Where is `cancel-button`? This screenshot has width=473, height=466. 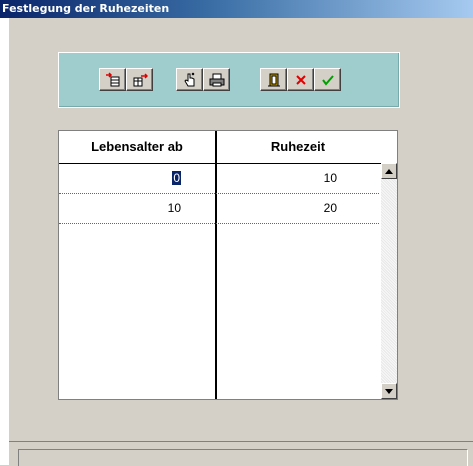
cancel-button is located at coordinates (300, 79).